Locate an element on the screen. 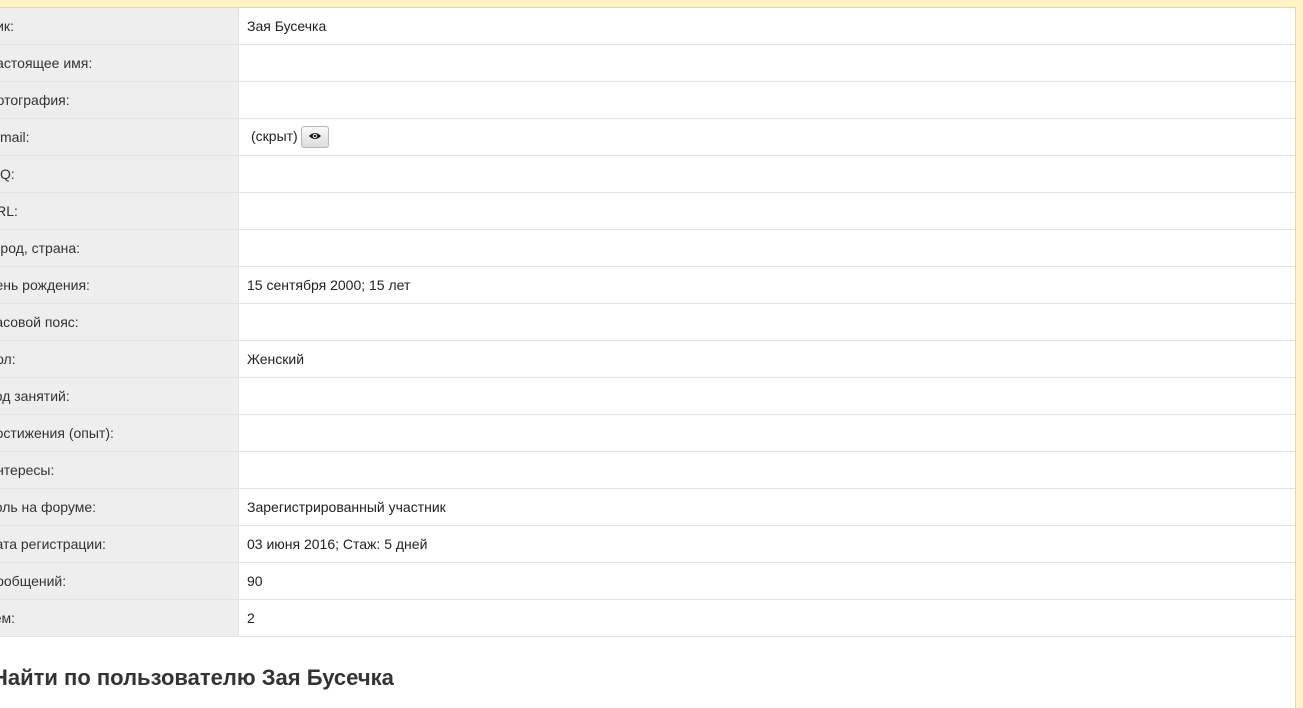  row-label: ICQ: is located at coordinates (119, 174).